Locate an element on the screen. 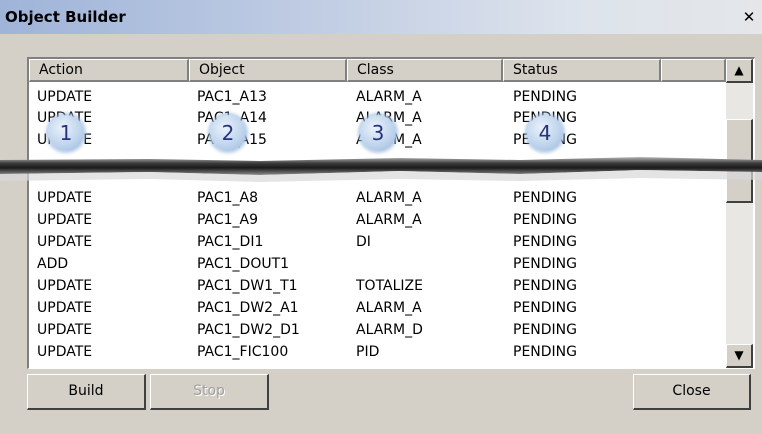 The height and width of the screenshot is (434, 762). build-button: Build is located at coordinates (86, 392).